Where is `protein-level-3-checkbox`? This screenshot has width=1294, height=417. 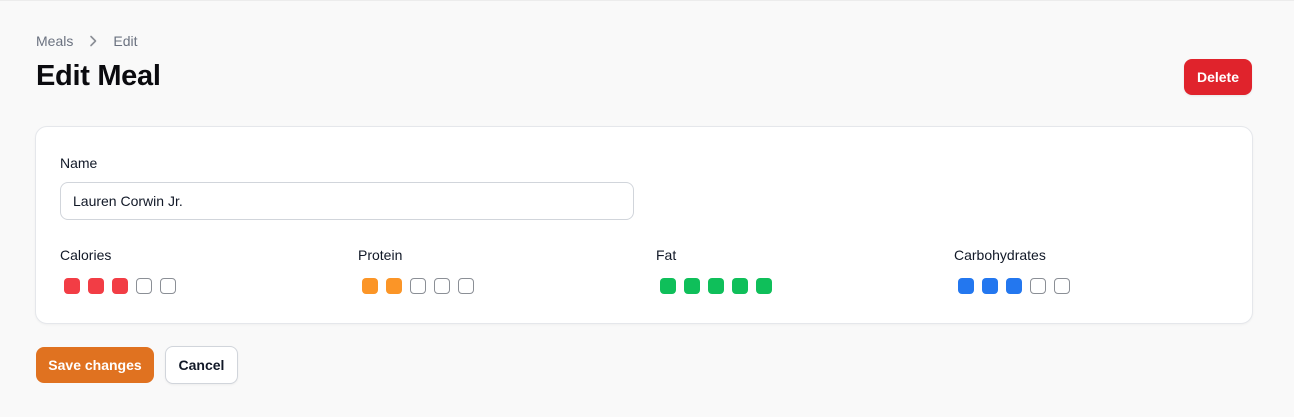
protein-level-3-checkbox is located at coordinates (418, 286).